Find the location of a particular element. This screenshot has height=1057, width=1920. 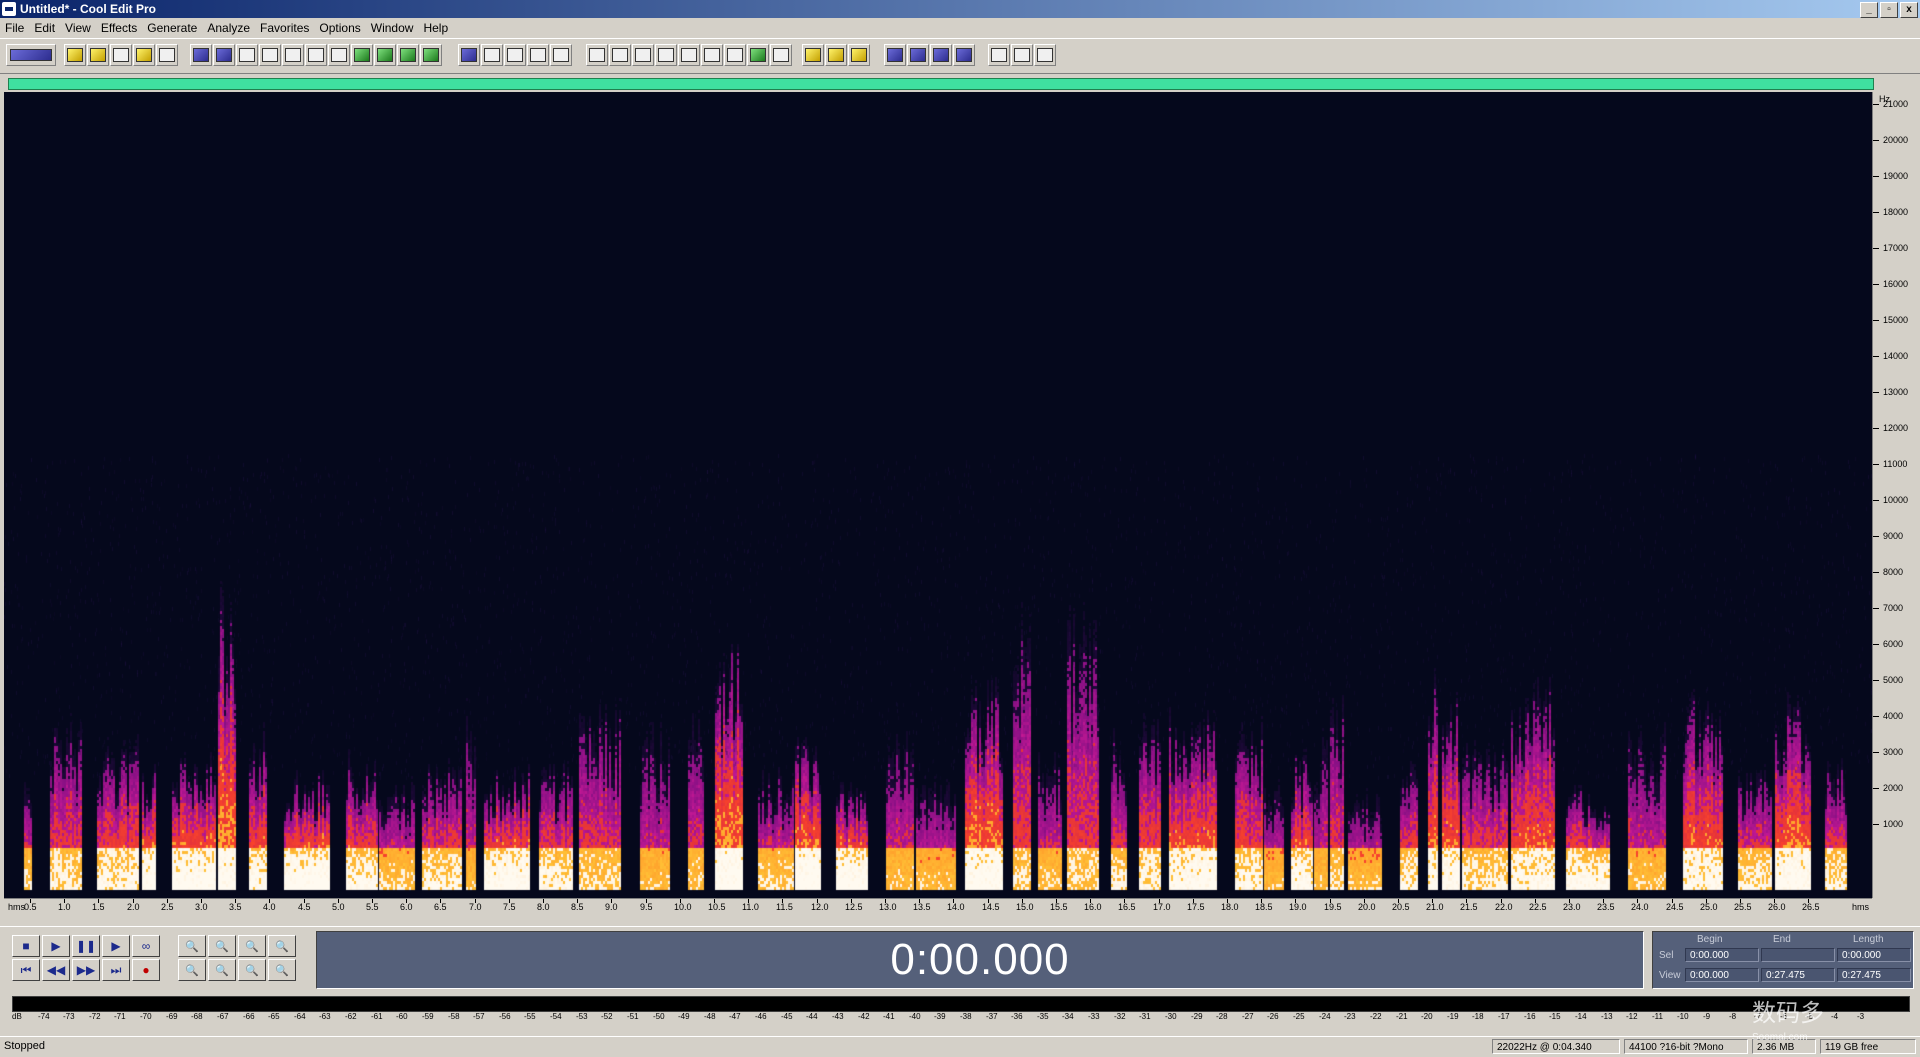

fast-forward-button: ▶▶ is located at coordinates (86, 970).